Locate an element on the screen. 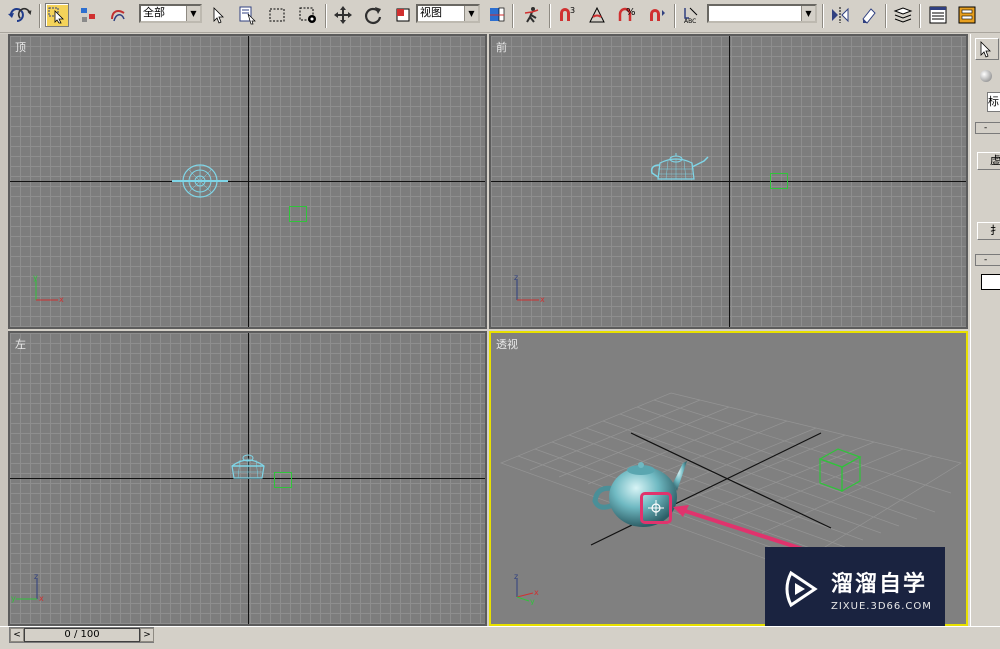 The image size is (1000, 649). select-by-name-list-icon is located at coordinates (248, 15).